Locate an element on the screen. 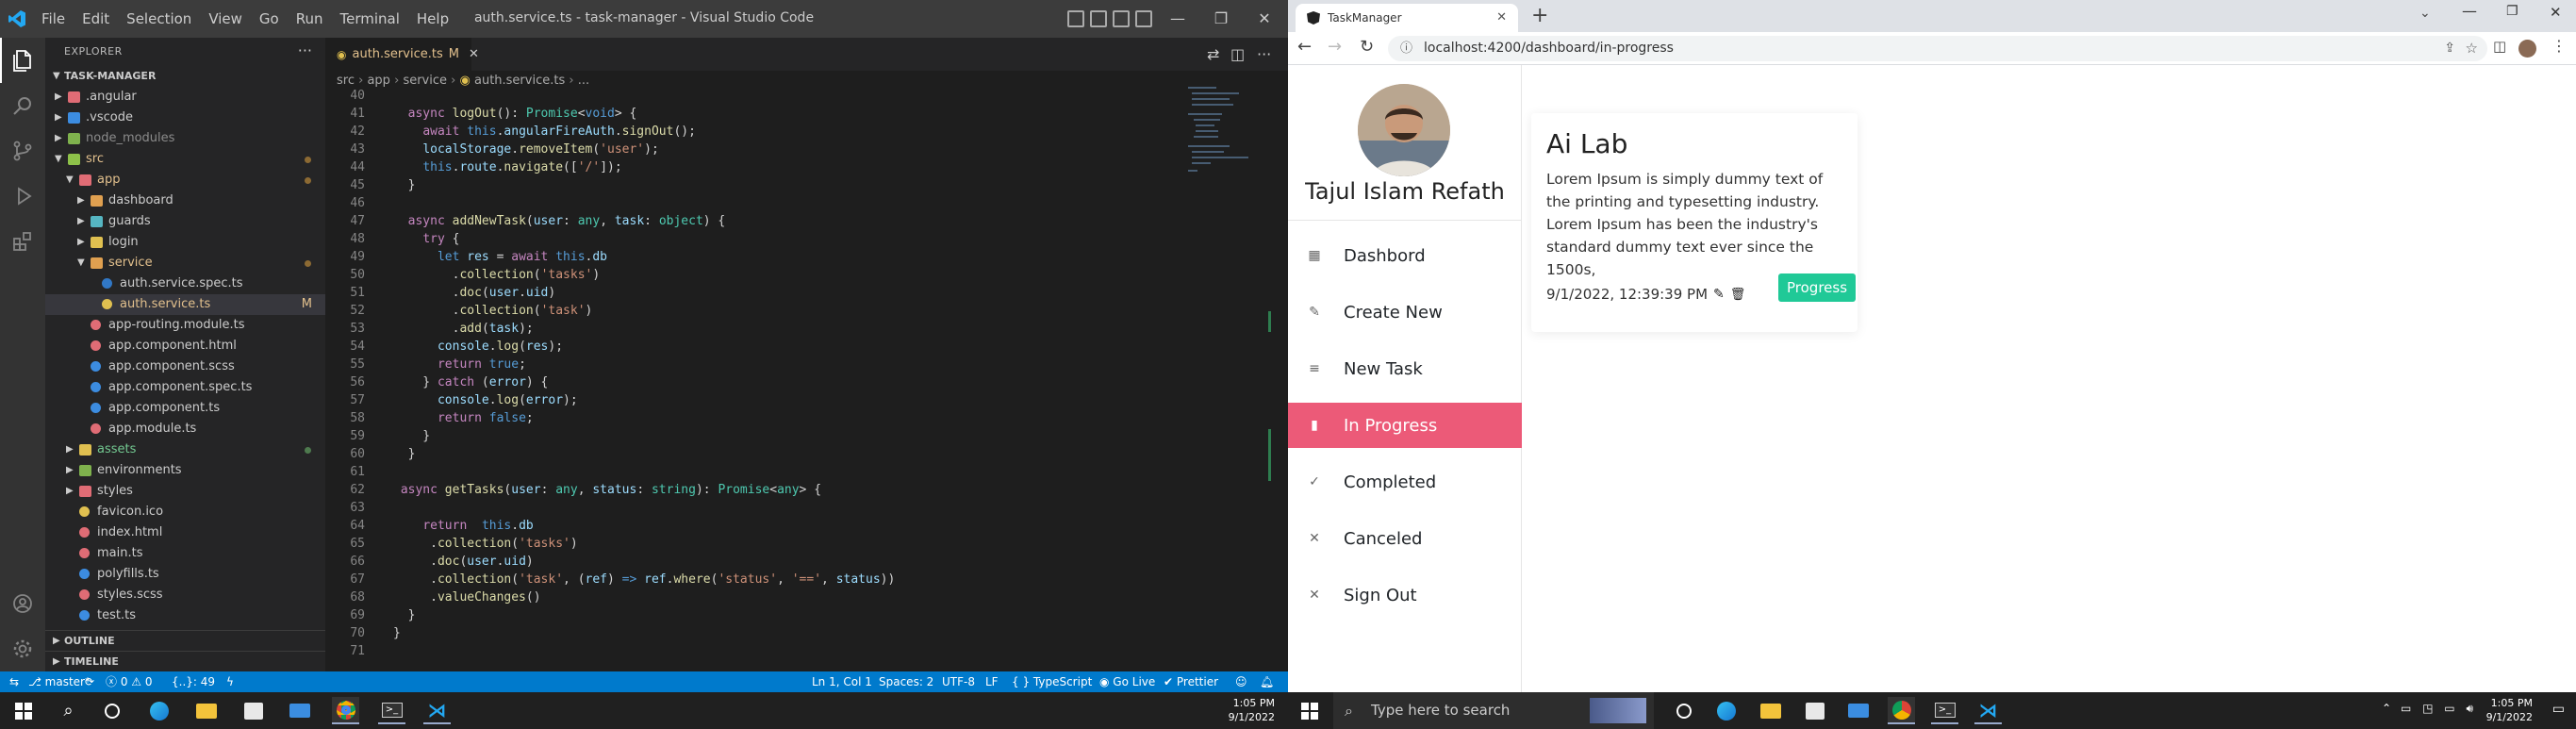  menu-selection: Selection is located at coordinates (158, 18).